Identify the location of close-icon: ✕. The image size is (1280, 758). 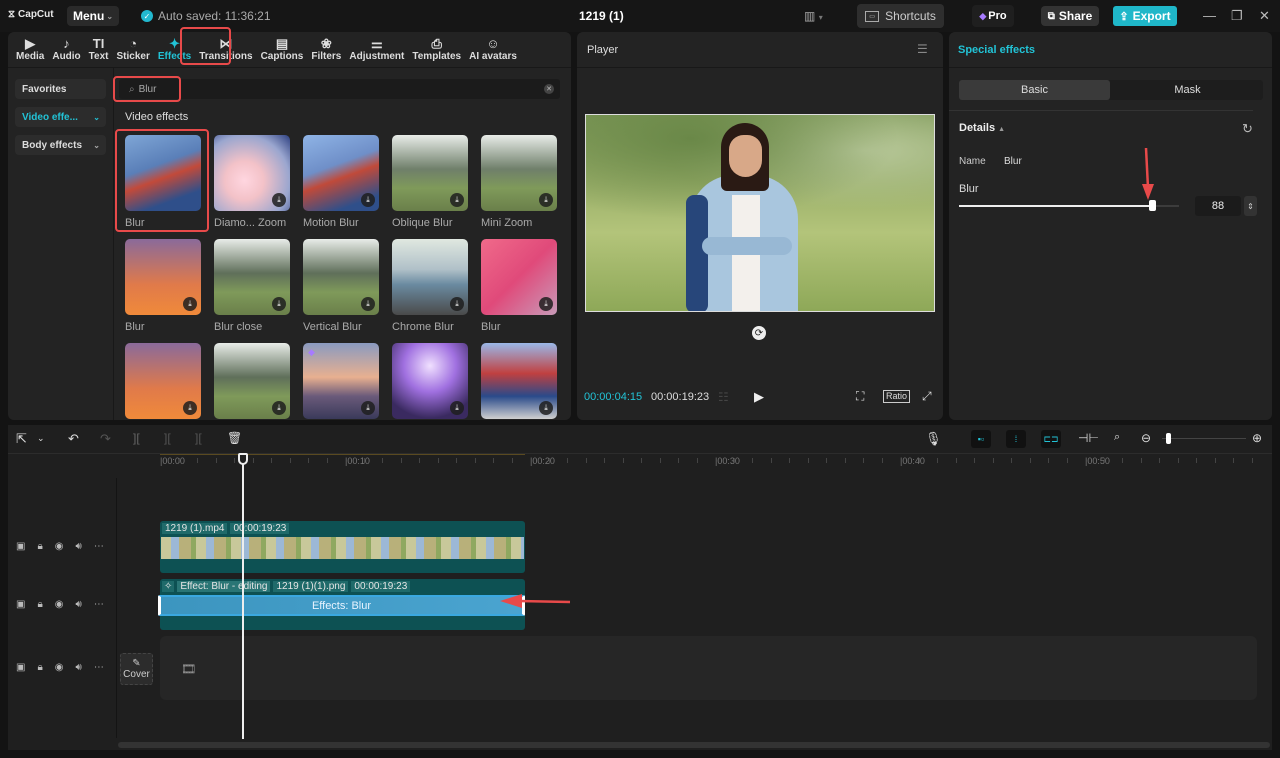
(1264, 16).